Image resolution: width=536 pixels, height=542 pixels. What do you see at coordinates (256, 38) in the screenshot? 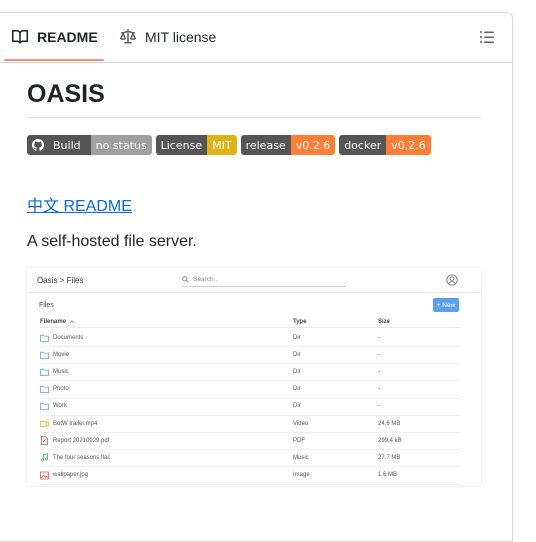
I see `tab-bar: README MIT license` at bounding box center [256, 38].